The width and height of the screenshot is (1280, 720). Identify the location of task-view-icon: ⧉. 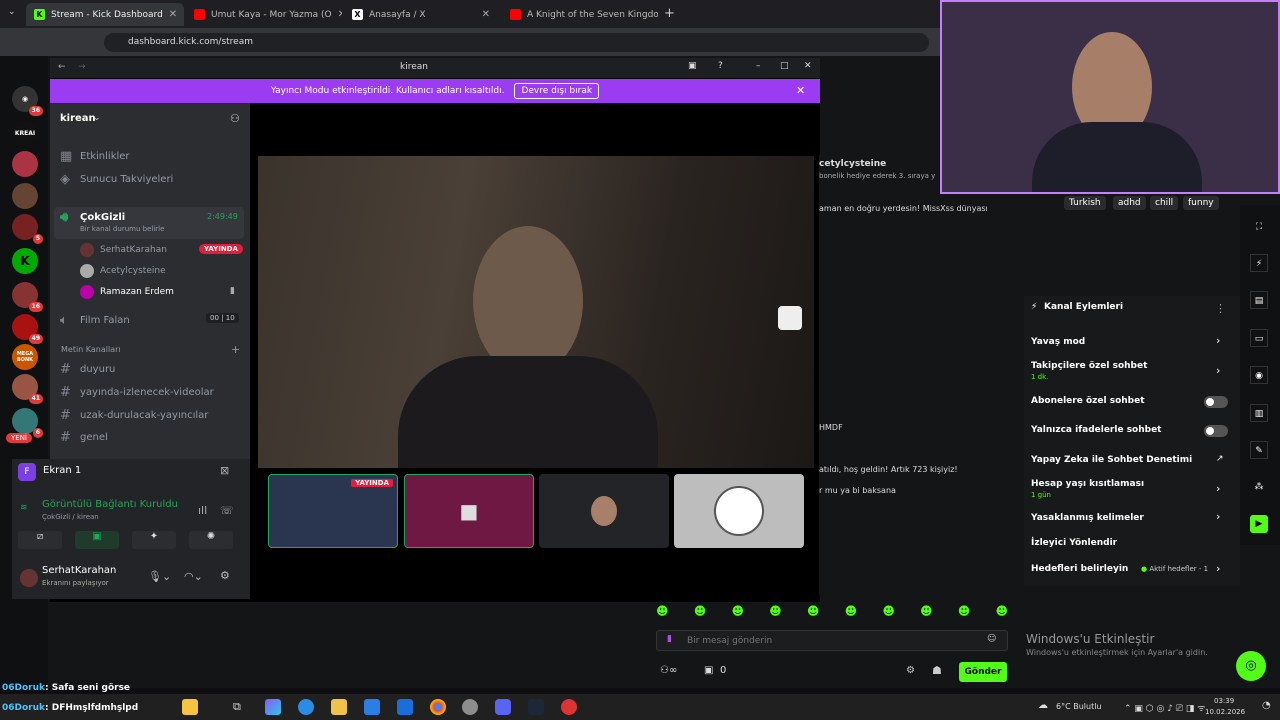
(237, 707).